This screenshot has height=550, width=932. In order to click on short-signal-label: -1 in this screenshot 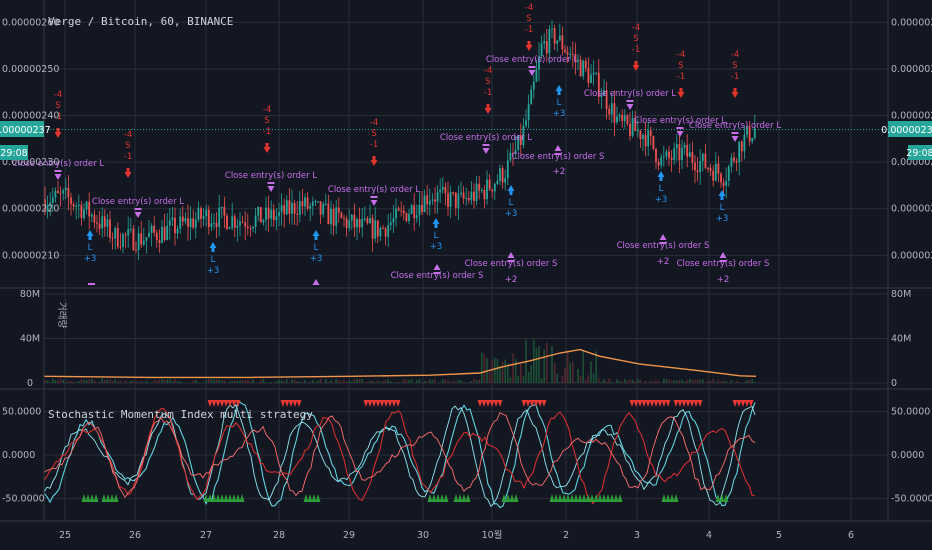, I will do `click(128, 157)`.